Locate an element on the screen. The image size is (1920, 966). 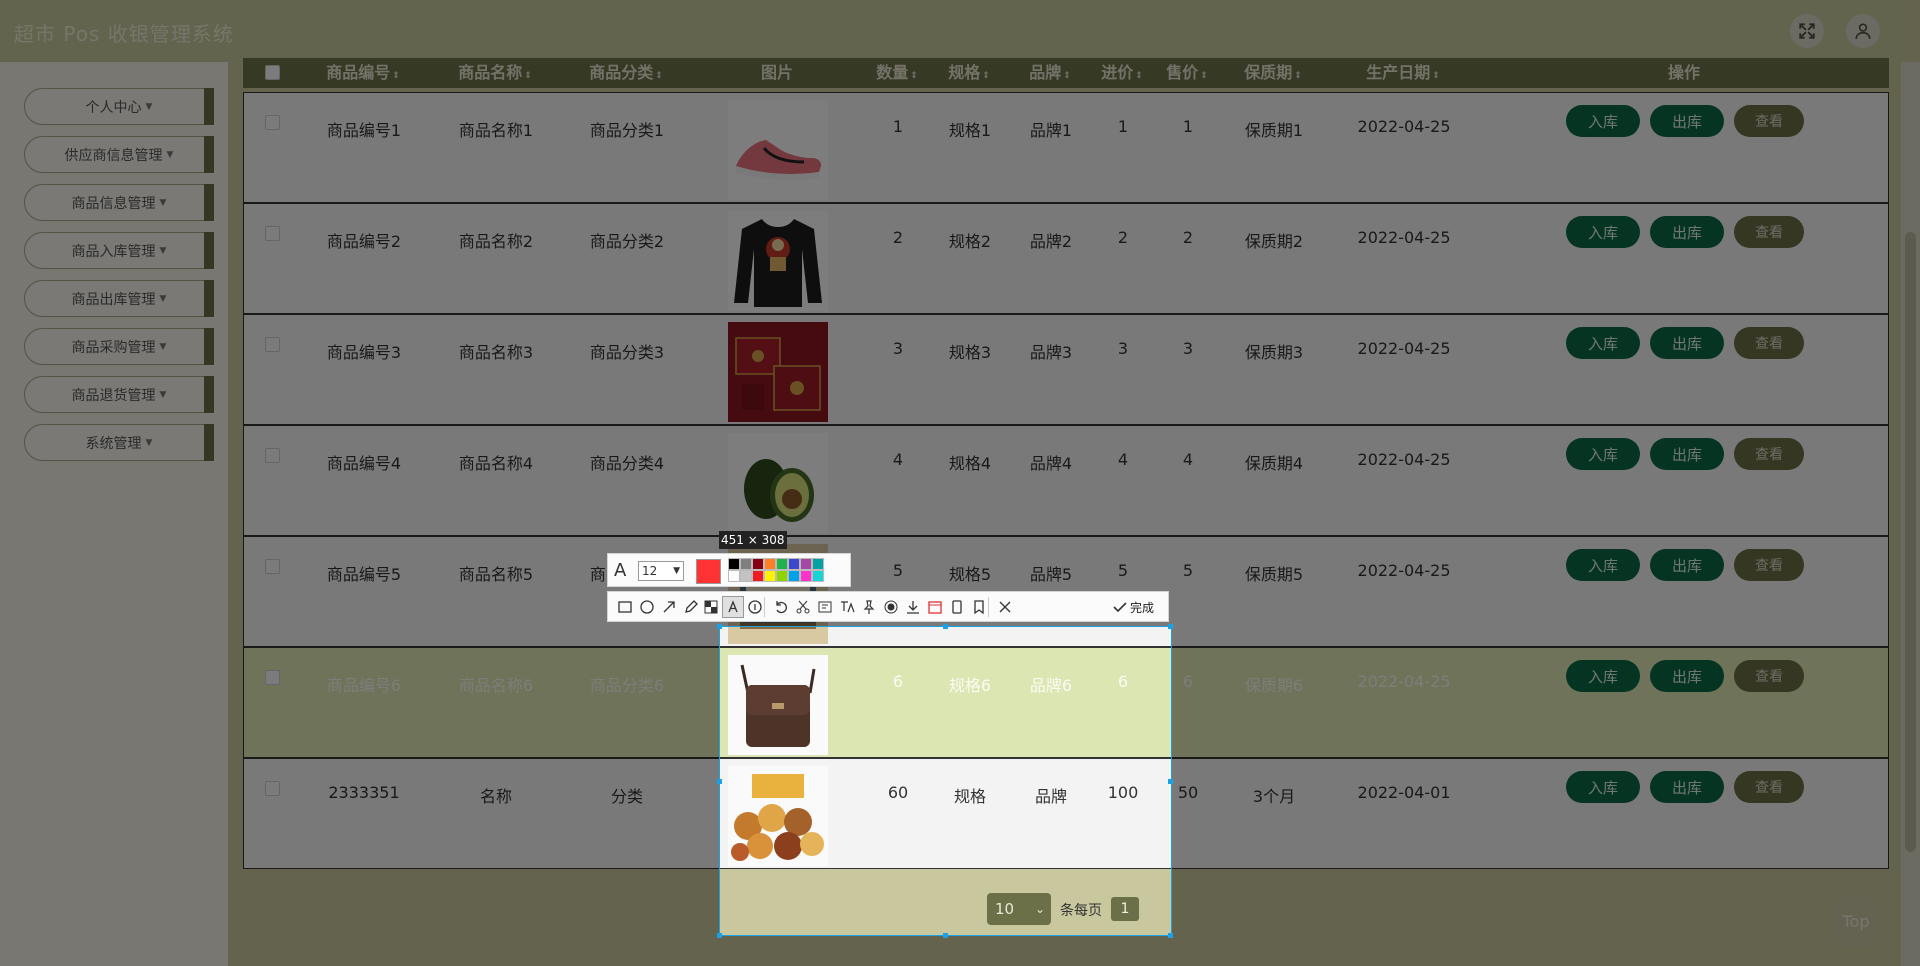
selection-size-label: 451 × 308 is located at coordinates (753, 540).